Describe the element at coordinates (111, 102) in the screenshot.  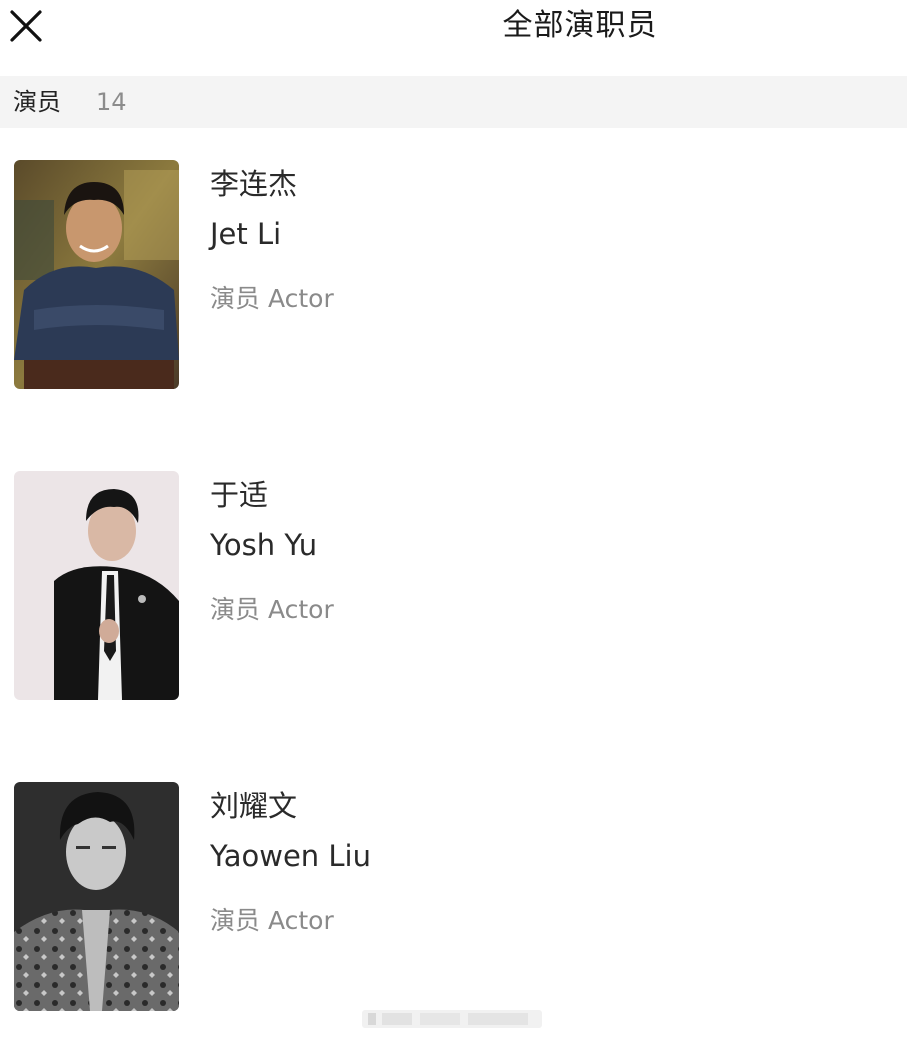
I see `section-count: 14` at that location.